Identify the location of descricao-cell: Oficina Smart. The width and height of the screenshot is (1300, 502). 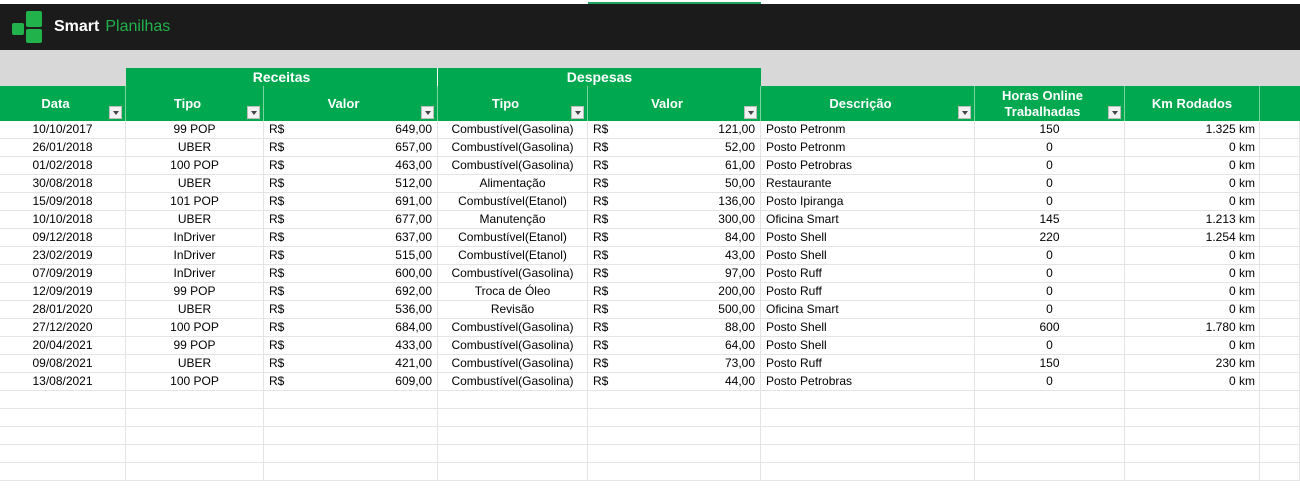
(868, 219).